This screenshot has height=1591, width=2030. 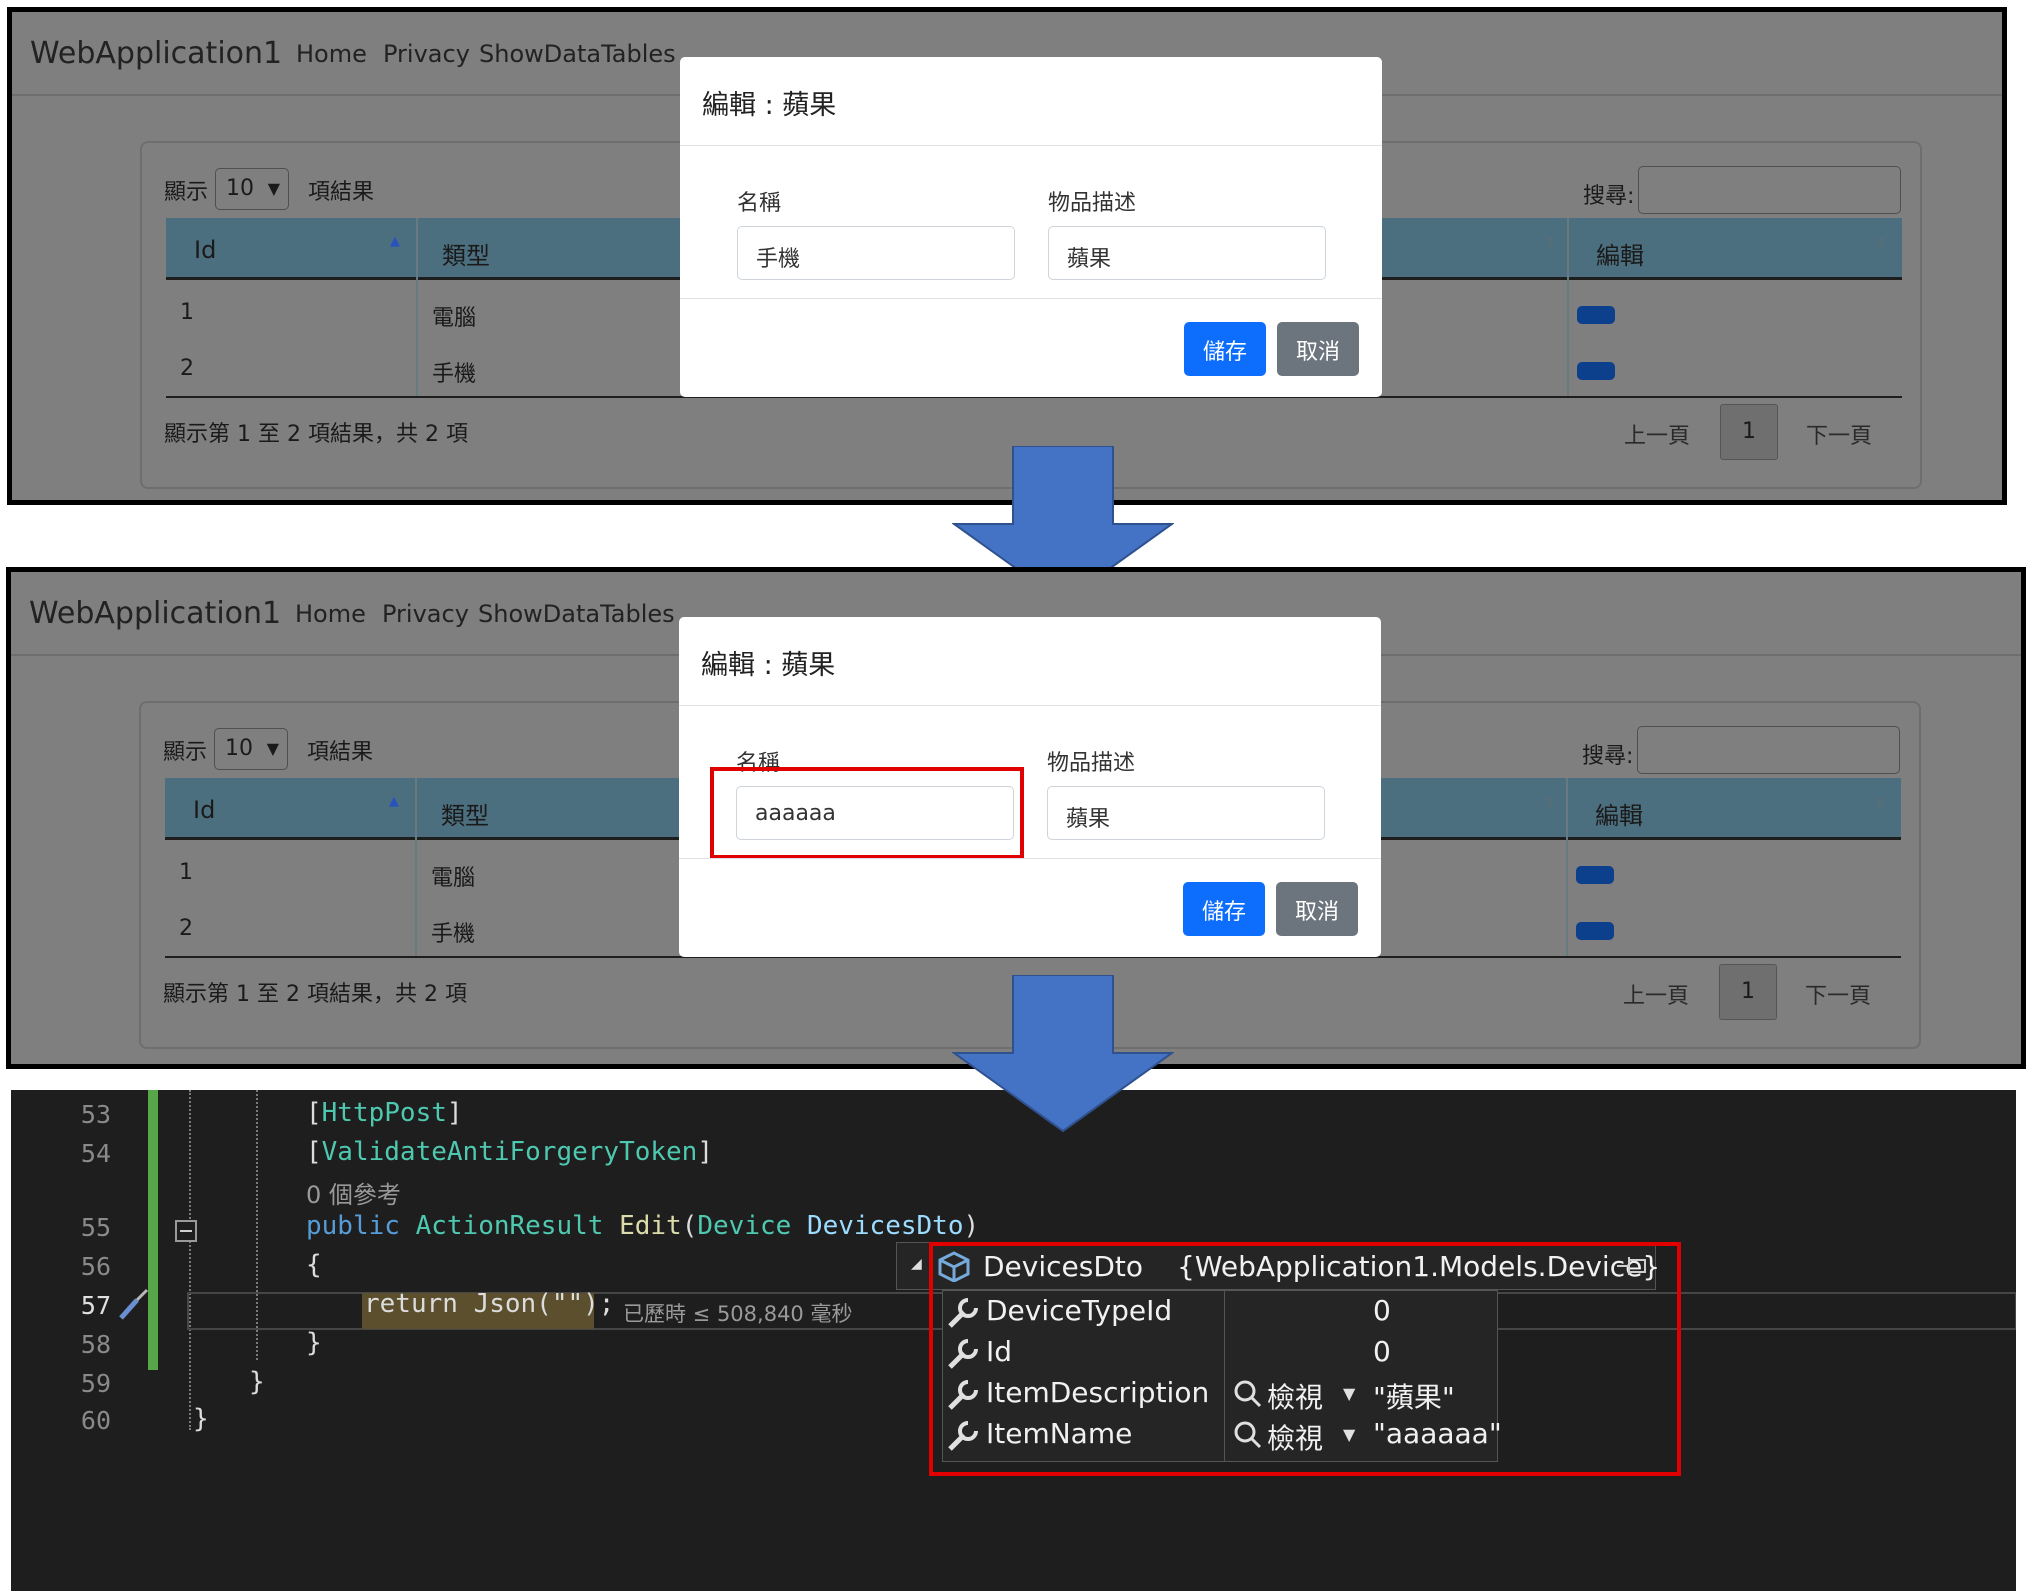 I want to click on keyword-public: public, so click(x=353, y=1226).